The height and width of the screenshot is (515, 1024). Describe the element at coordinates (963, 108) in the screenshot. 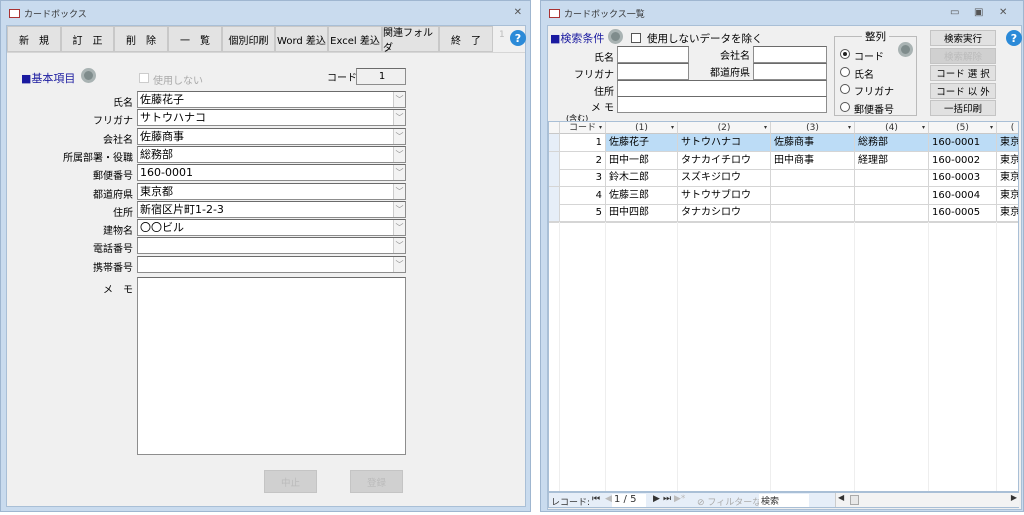

I see `action-button: 一括印刷` at that location.